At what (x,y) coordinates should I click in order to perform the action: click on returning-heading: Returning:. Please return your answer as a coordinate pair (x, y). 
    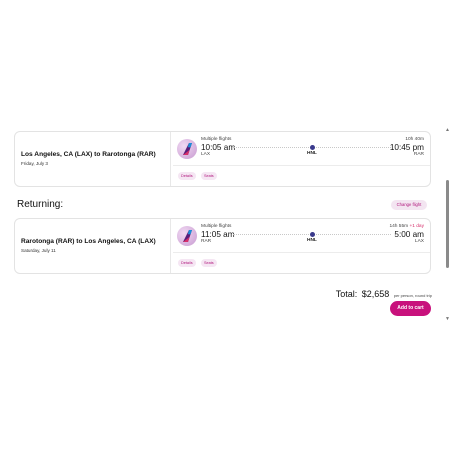
    Looking at the image, I should click on (40, 204).